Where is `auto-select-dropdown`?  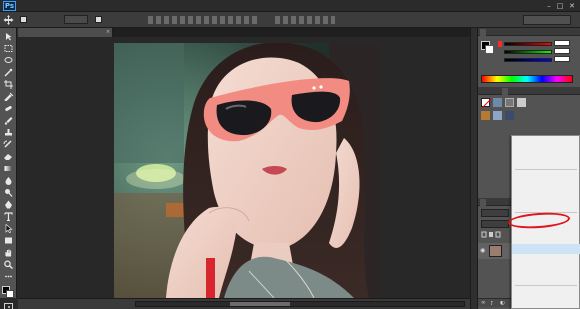 auto-select-dropdown is located at coordinates (76, 19).